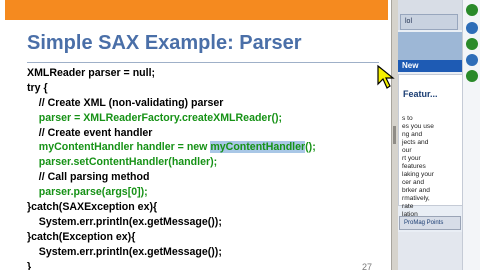 The image size is (480, 270). I want to click on code-token: ();, so click(310, 147).